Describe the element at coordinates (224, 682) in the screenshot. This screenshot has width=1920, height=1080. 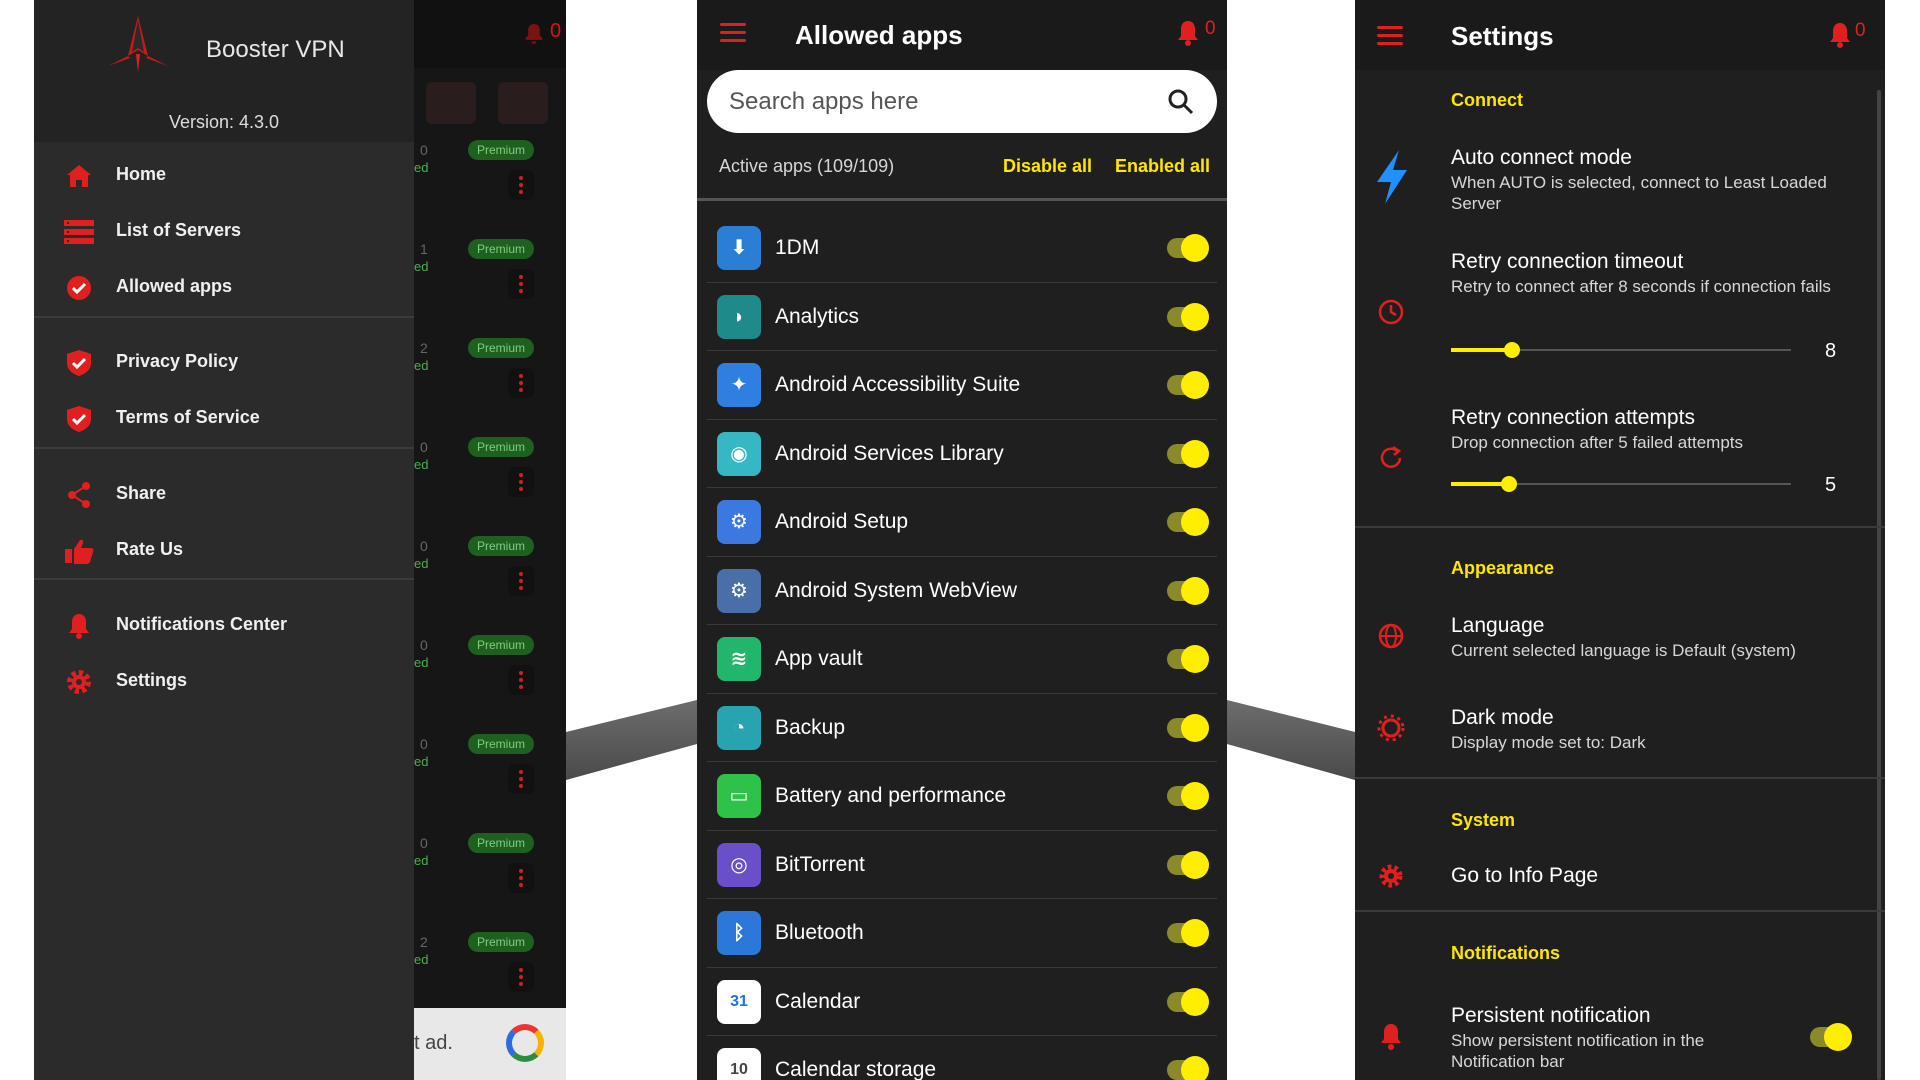
I see `menu-item-settings: Settings` at that location.